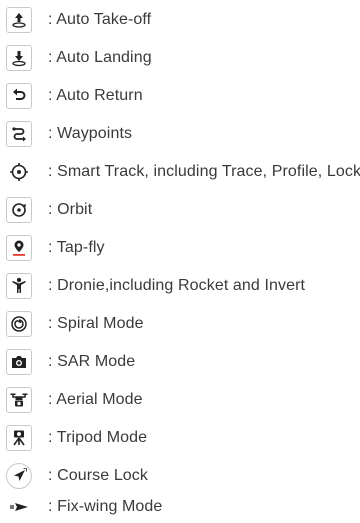 Image resolution: width=360 pixels, height=523 pixels. I want to click on list-item: : Auto Return, so click(74, 96).